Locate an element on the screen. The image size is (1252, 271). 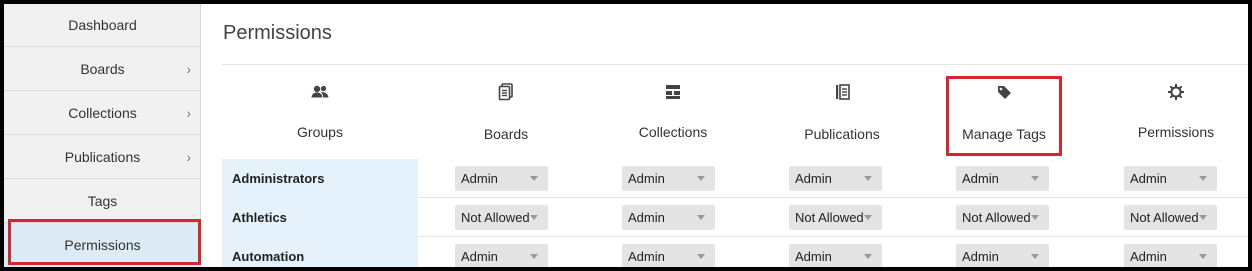
collections-icon is located at coordinates (673, 92).